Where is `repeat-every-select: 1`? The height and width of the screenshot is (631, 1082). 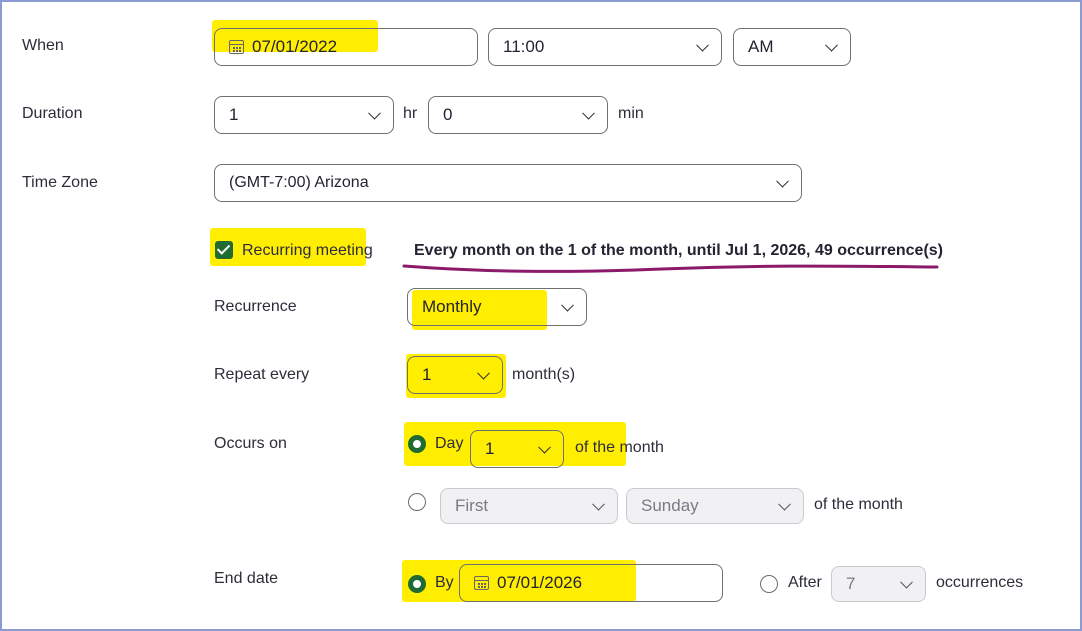
repeat-every-select: 1 is located at coordinates (455, 375).